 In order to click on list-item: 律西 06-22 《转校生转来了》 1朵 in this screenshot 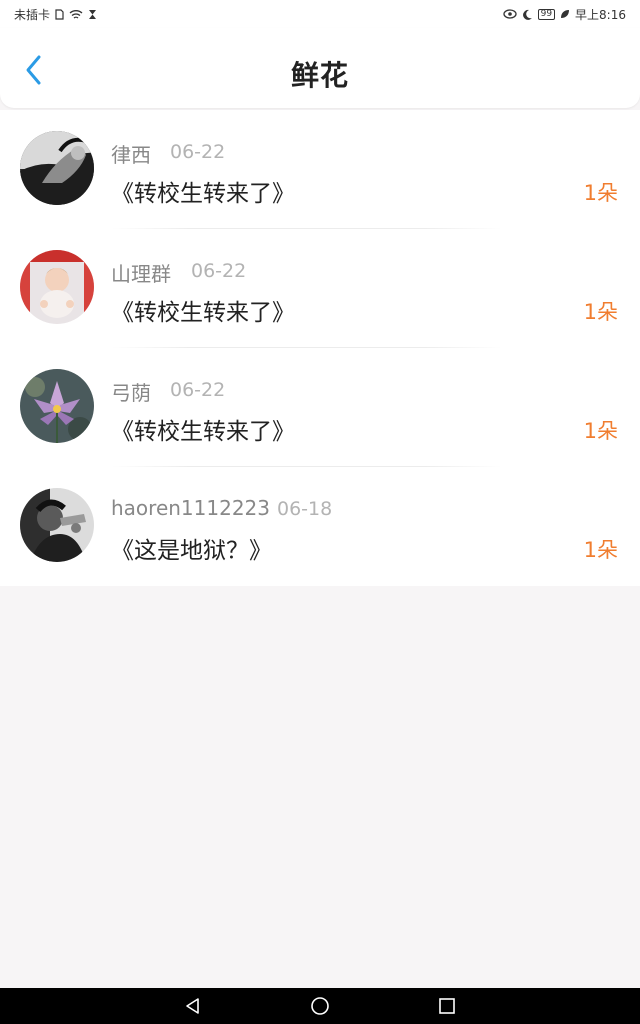, I will do `click(320, 169)`.